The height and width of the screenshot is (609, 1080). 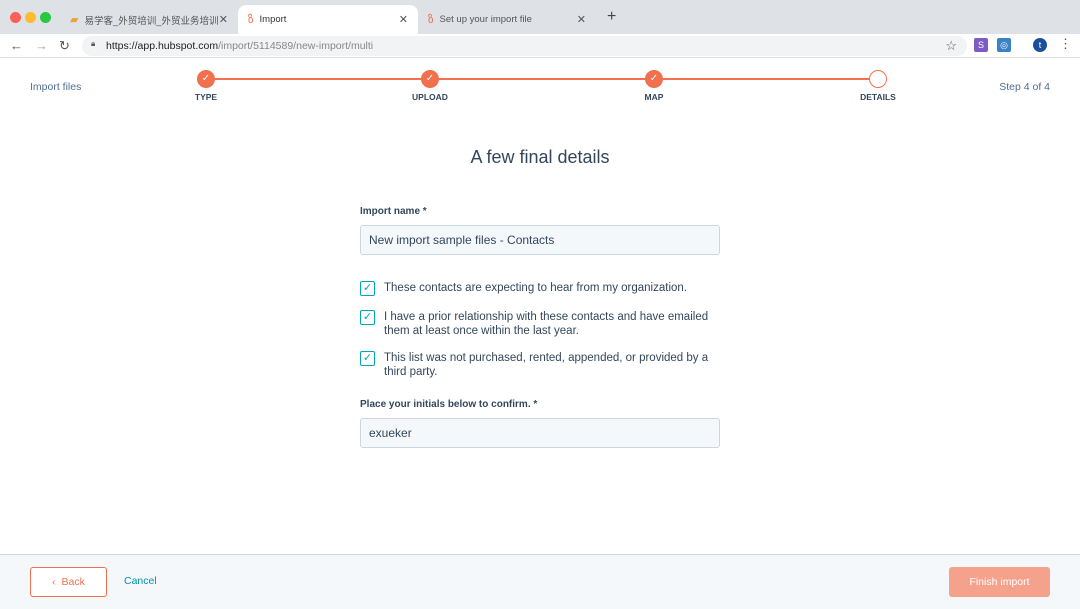 I want to click on tab-title: Import, so click(x=273, y=19).